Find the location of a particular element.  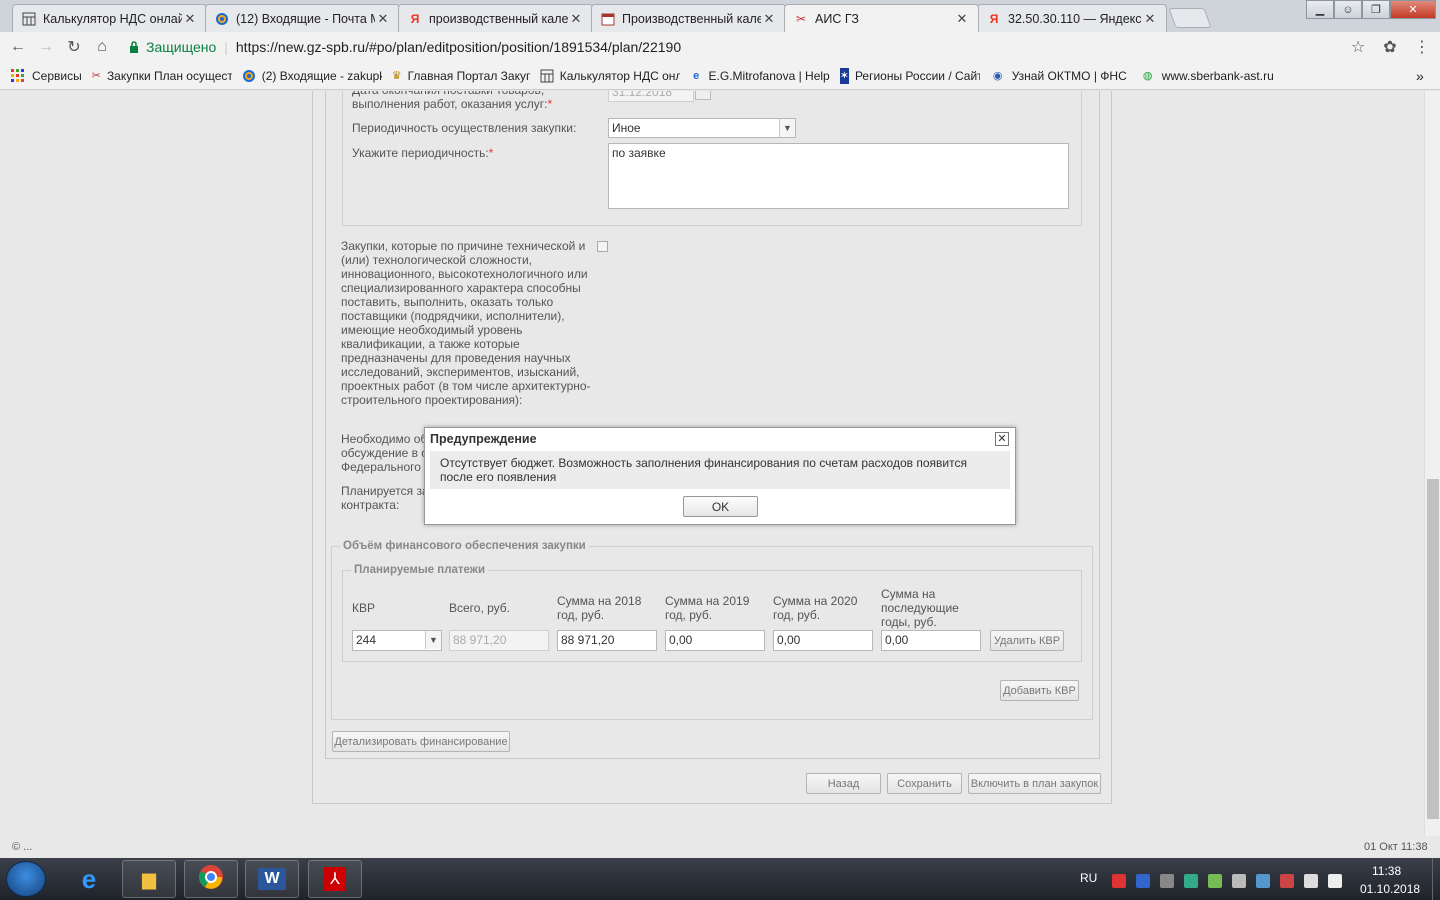

show-desktop-button is located at coordinates (1436, 879).